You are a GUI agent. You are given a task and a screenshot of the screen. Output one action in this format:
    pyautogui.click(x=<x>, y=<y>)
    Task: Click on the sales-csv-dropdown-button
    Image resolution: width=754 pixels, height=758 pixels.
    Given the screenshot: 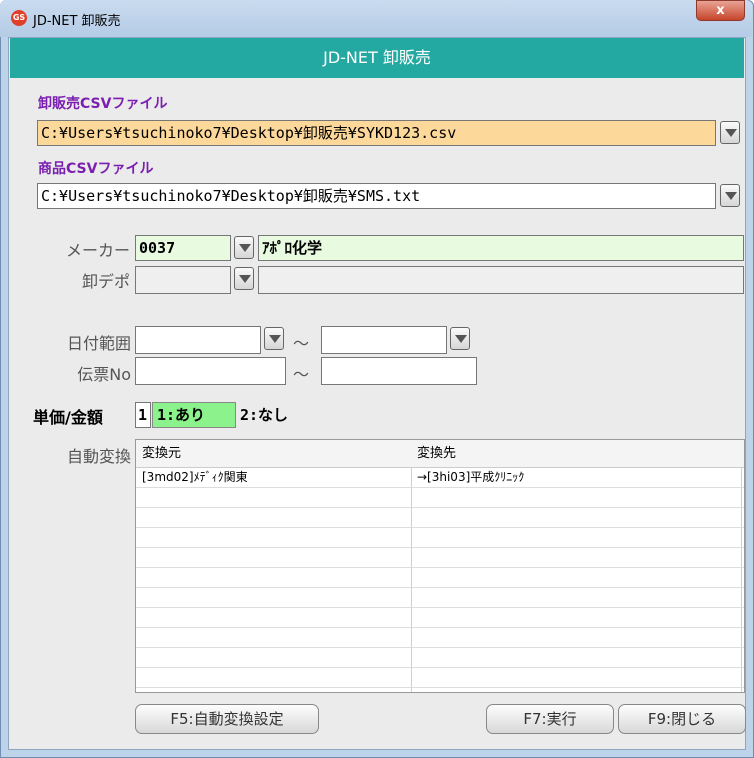 What is the action you would take?
    pyautogui.click(x=730, y=132)
    